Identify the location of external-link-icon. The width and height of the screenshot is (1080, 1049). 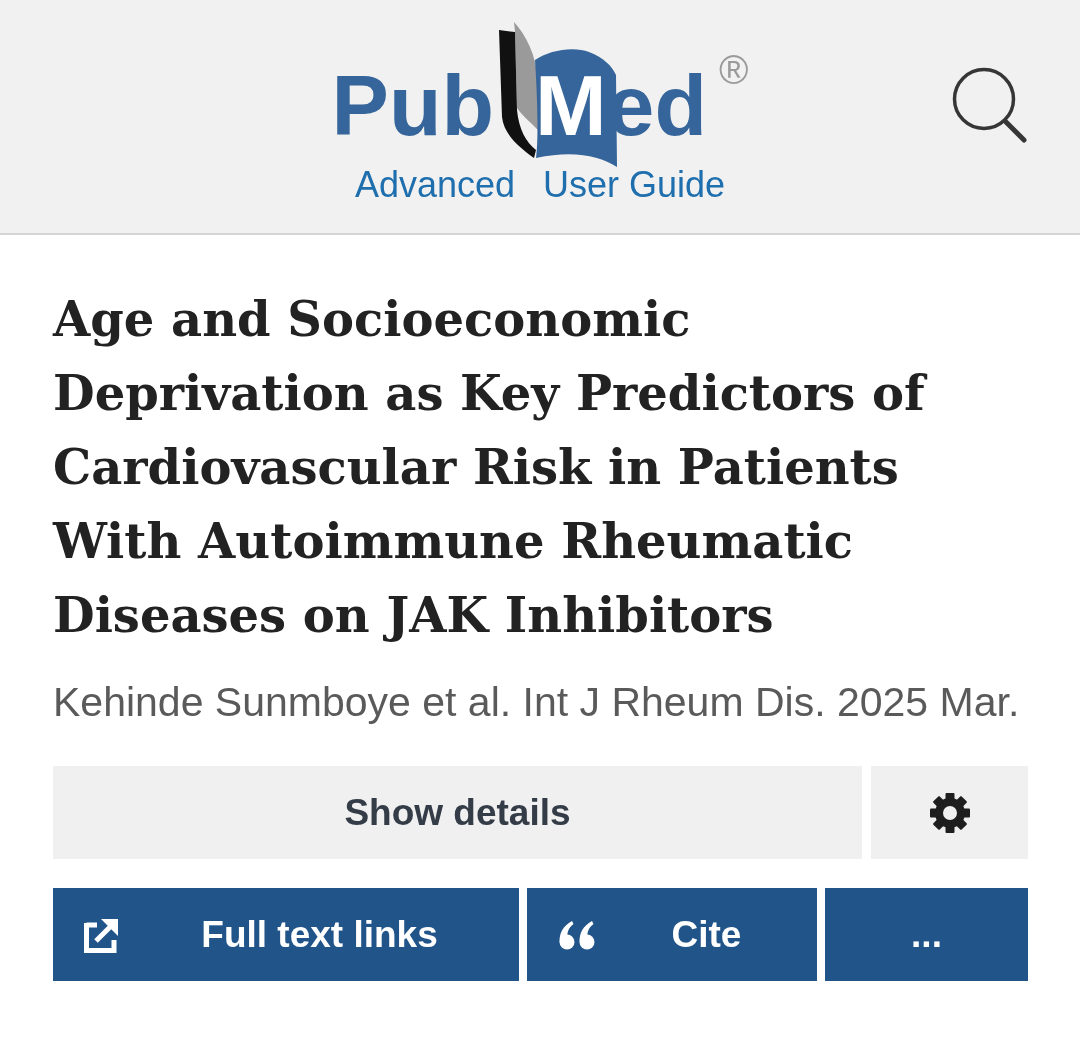
(102, 934).